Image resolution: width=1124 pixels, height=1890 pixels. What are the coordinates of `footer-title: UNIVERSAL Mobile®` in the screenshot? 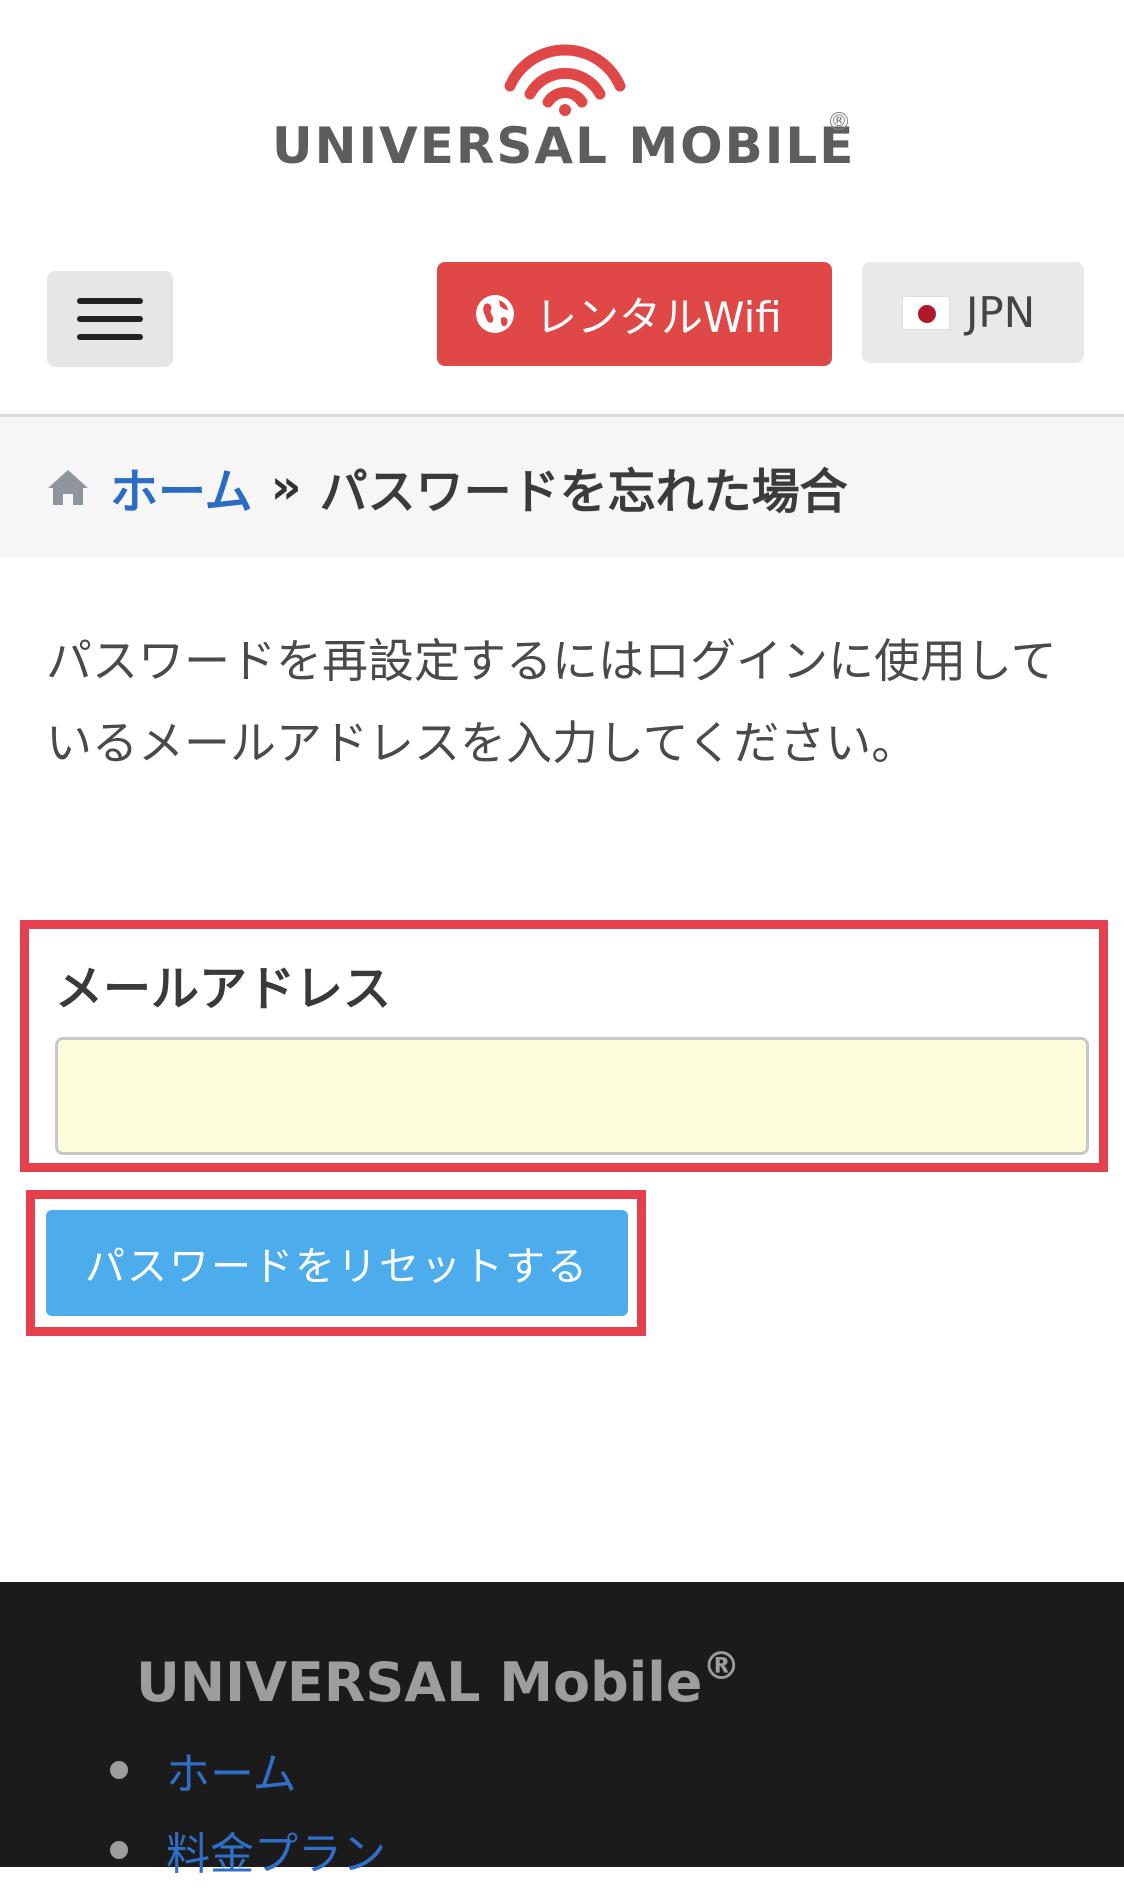 It's located at (438, 1679).